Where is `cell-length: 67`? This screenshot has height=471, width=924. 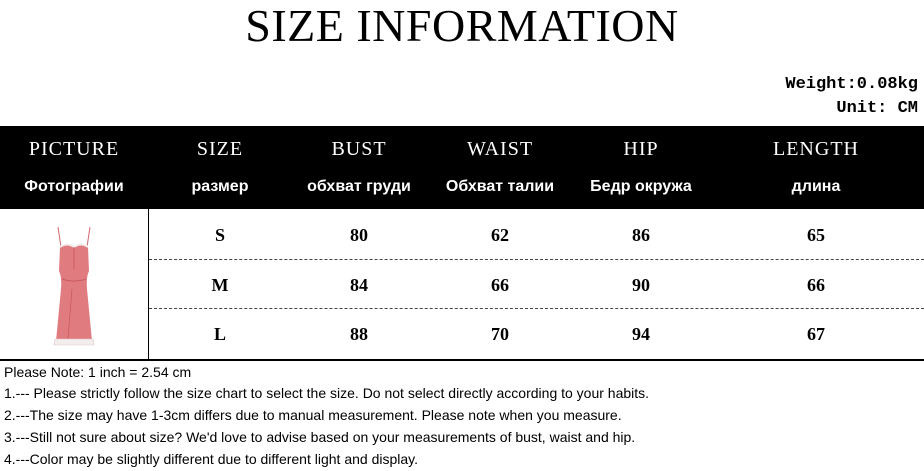
cell-length: 67 is located at coordinates (816, 334).